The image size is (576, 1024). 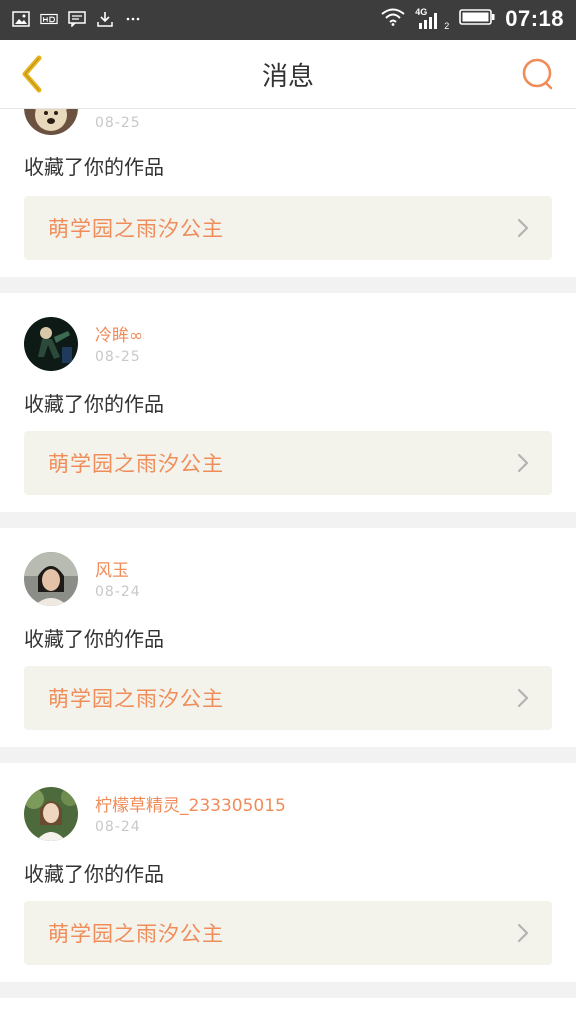 I want to click on username: 冷眸∞, so click(x=119, y=333).